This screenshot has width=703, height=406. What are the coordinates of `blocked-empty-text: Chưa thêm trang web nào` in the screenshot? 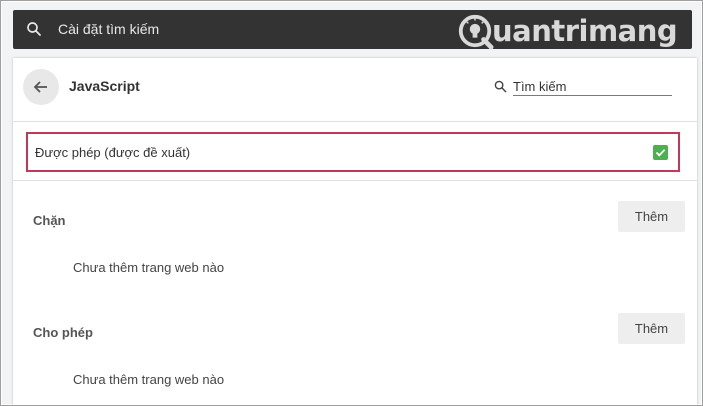 It's located at (149, 267).